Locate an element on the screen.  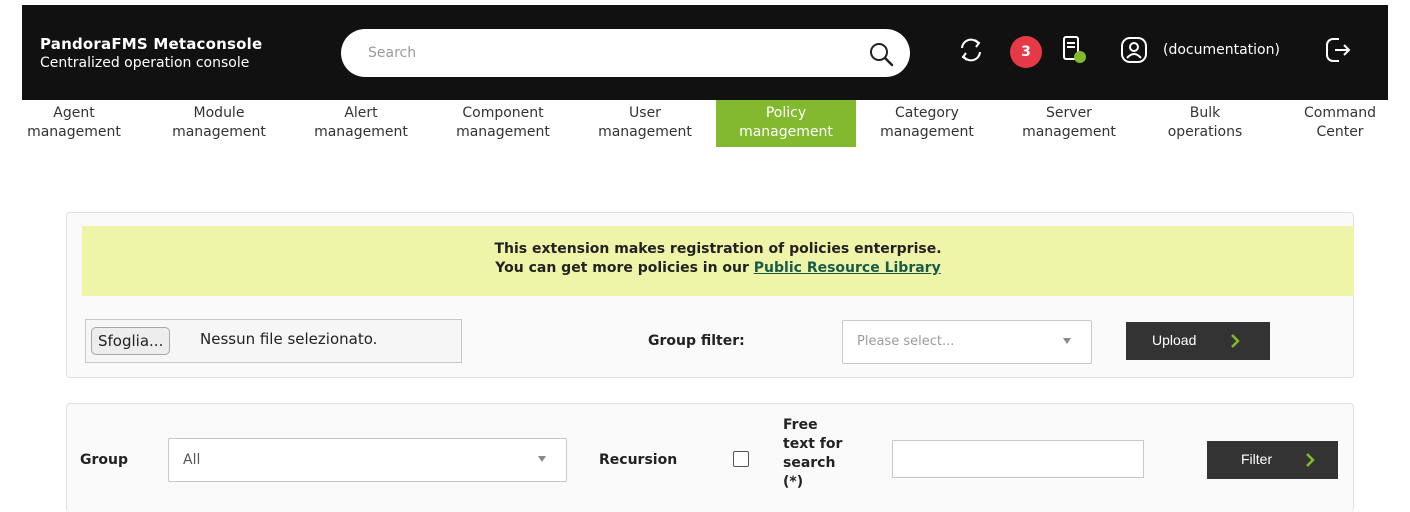
nav-component-management: Component management is located at coordinates (503, 123).